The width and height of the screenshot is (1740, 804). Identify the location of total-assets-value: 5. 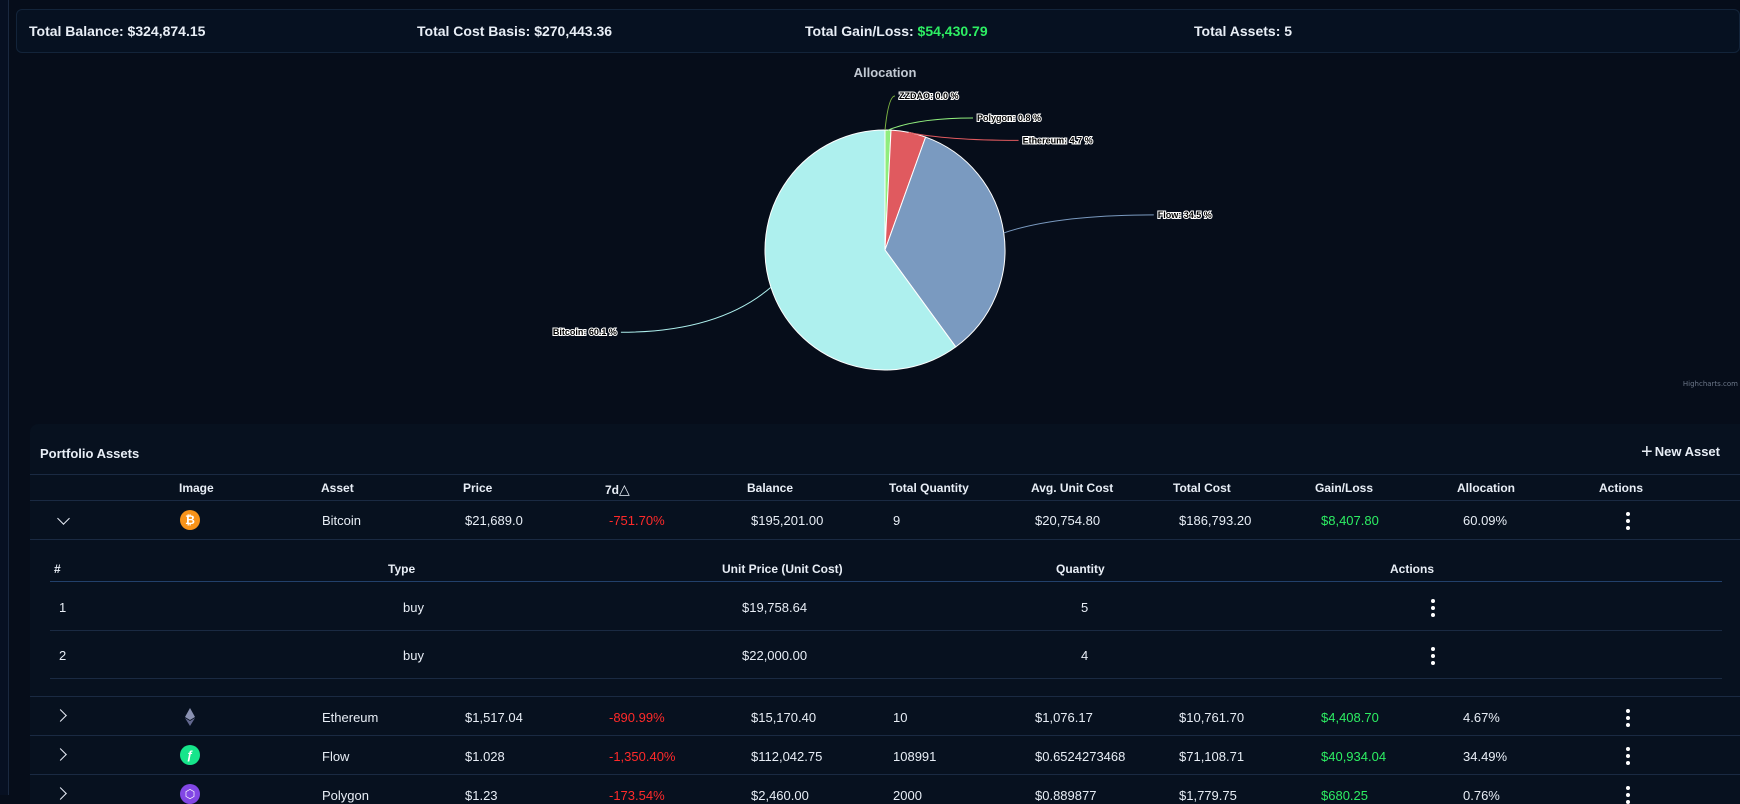
(1288, 31).